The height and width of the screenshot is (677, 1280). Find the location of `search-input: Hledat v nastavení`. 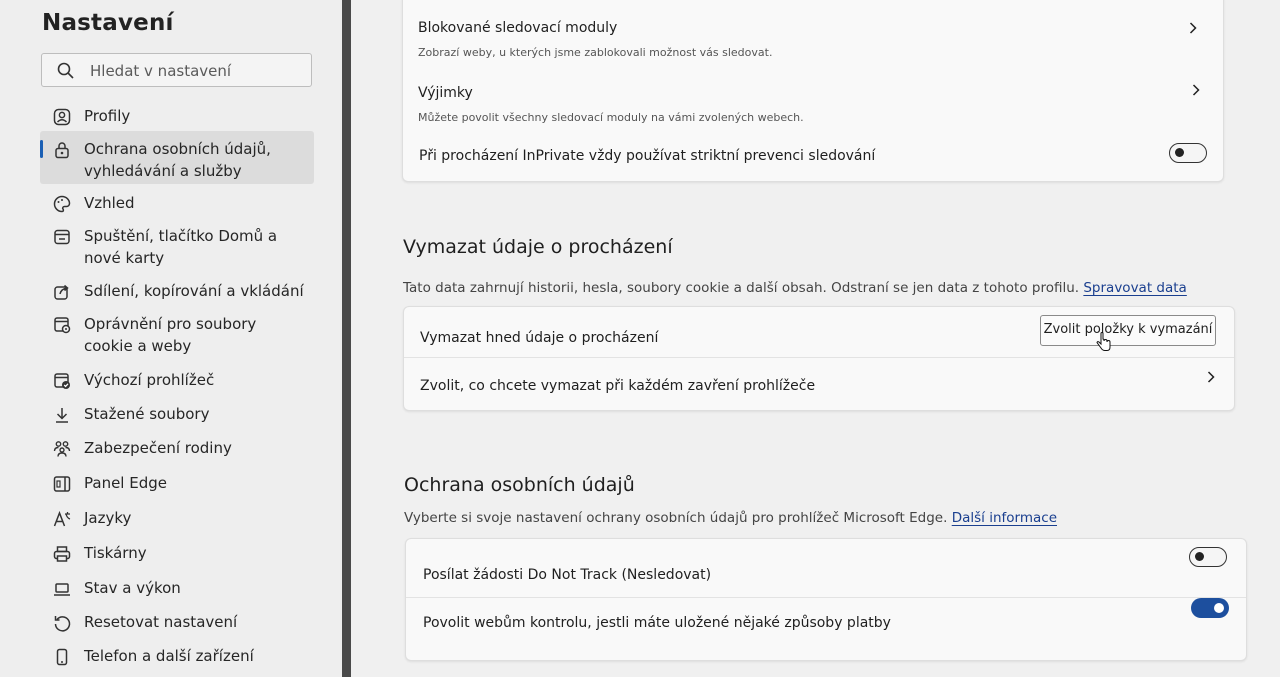

search-input: Hledat v nastavení is located at coordinates (176, 70).